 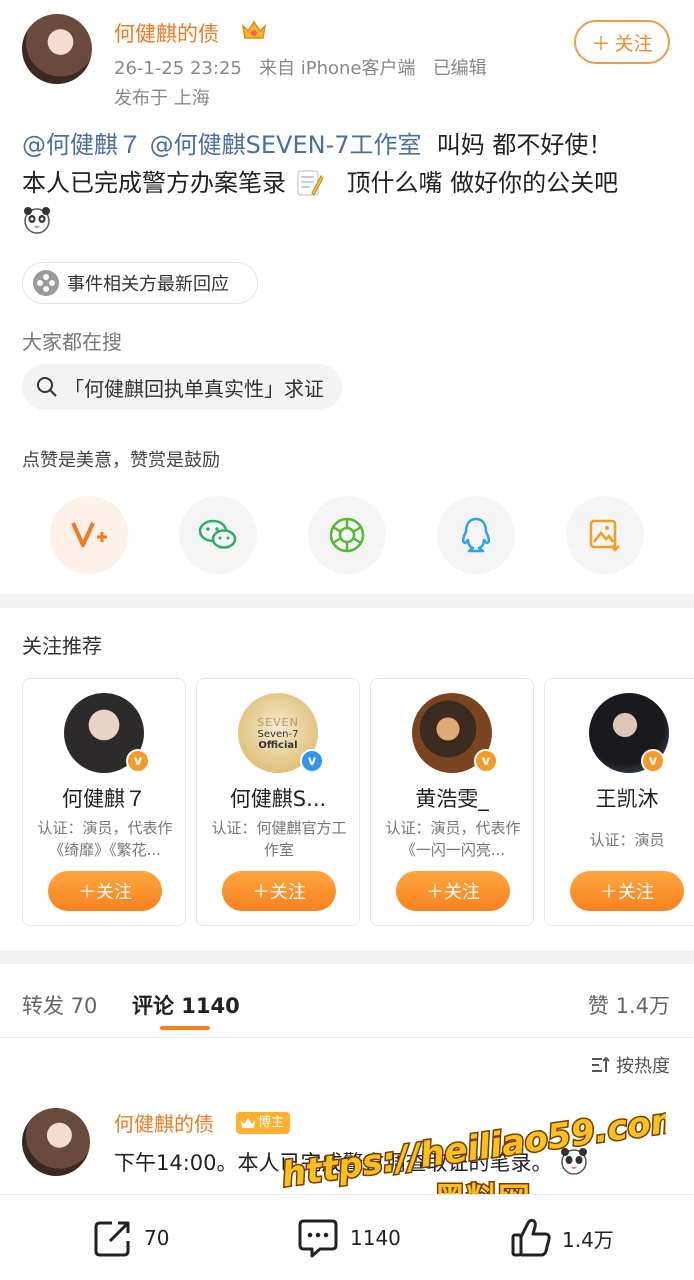 What do you see at coordinates (531, 1237) in the screenshot?
I see `thumbs-up-icon` at bounding box center [531, 1237].